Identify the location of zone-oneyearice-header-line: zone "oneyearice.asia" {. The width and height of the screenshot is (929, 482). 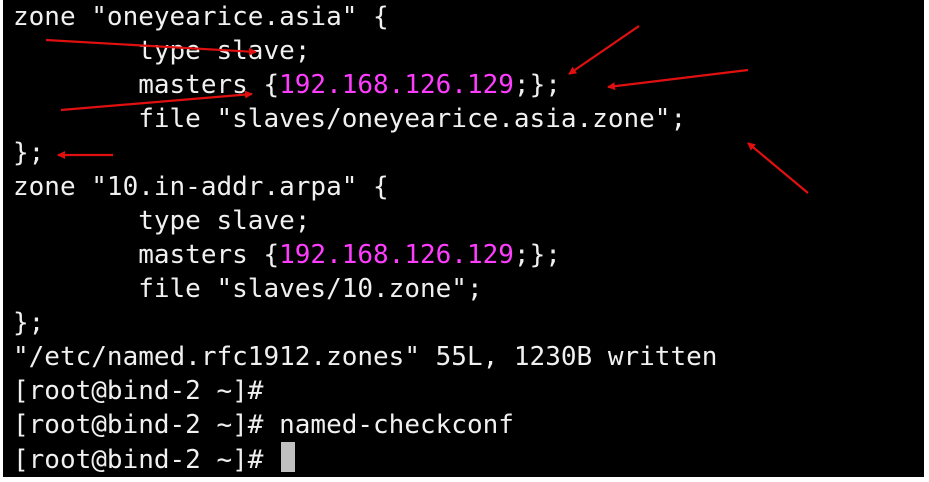
(201, 17).